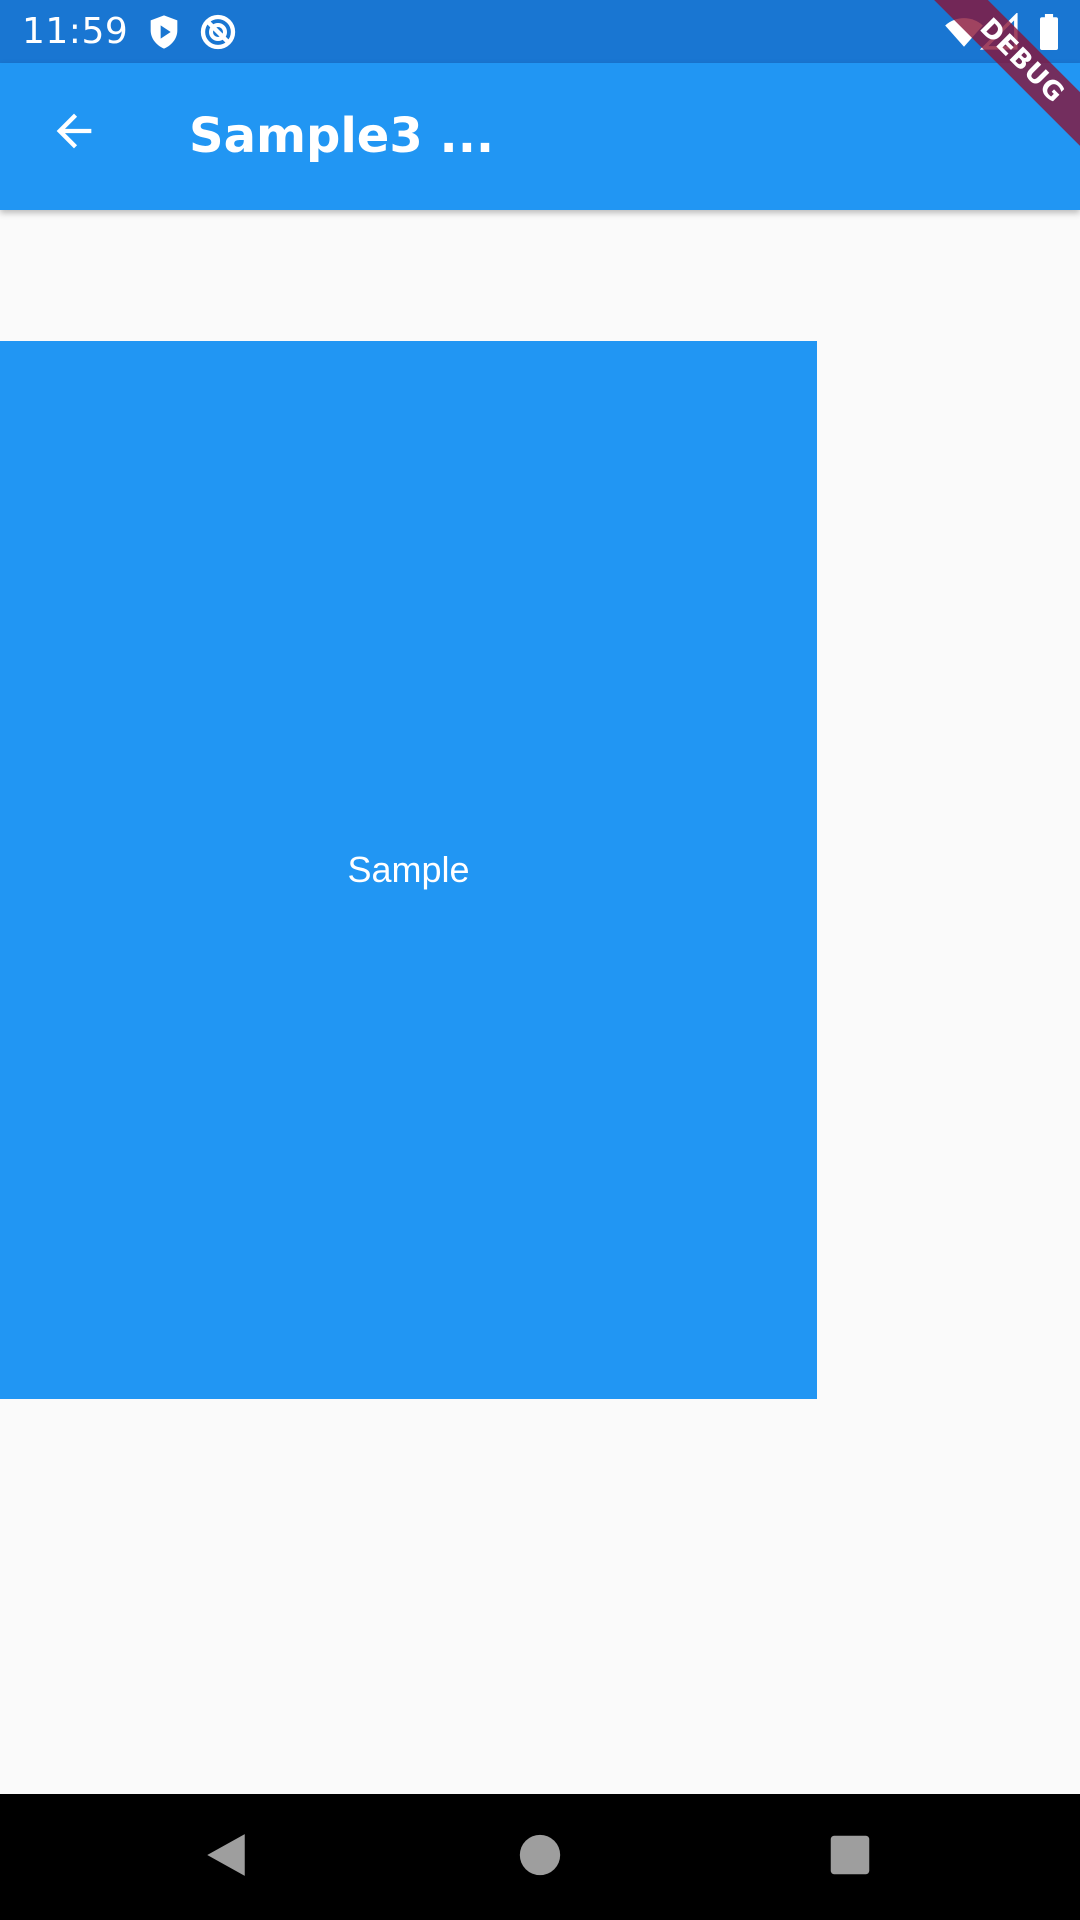  Describe the element at coordinates (164, 32) in the screenshot. I see `shield-play-icon` at that location.